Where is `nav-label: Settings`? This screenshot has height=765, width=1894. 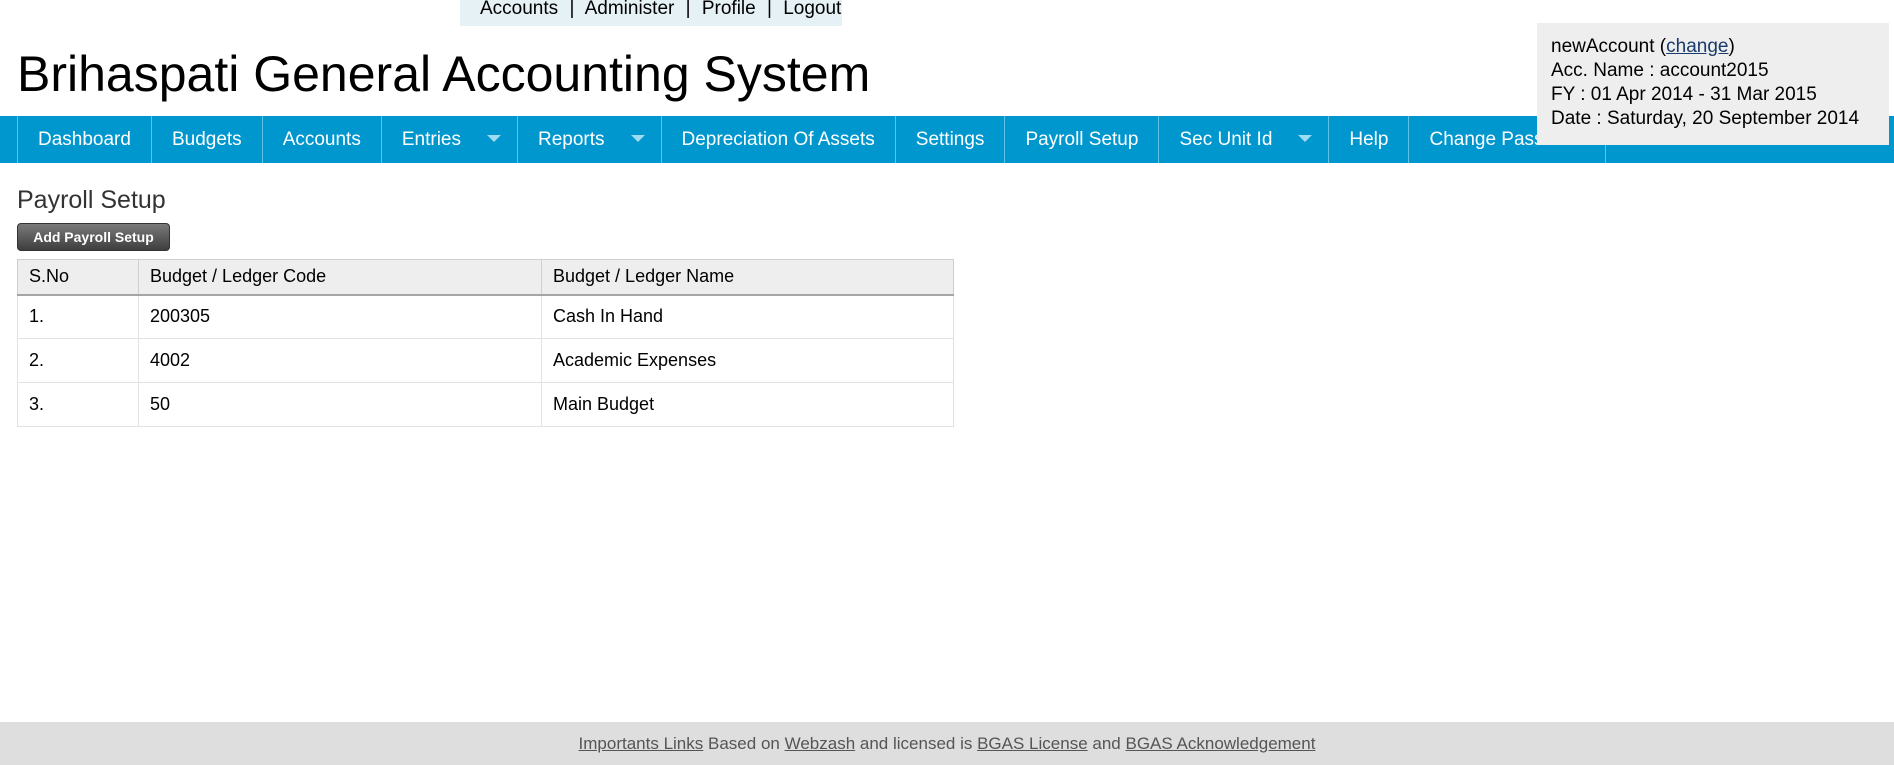 nav-label: Settings is located at coordinates (950, 139).